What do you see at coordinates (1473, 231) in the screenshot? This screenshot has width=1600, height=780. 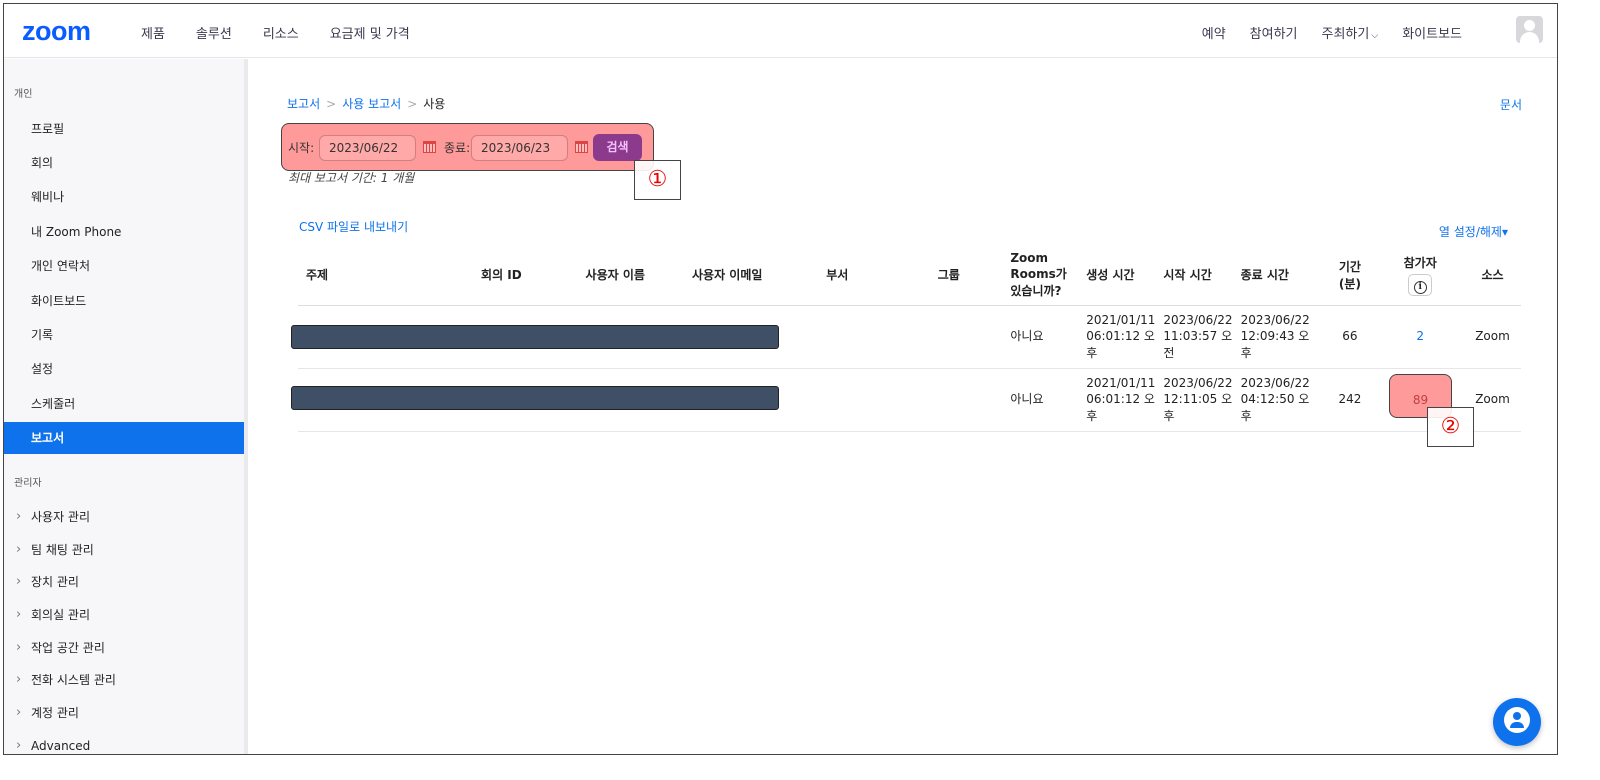 I see `column-settings-toggle: 열 설정/해제▾` at bounding box center [1473, 231].